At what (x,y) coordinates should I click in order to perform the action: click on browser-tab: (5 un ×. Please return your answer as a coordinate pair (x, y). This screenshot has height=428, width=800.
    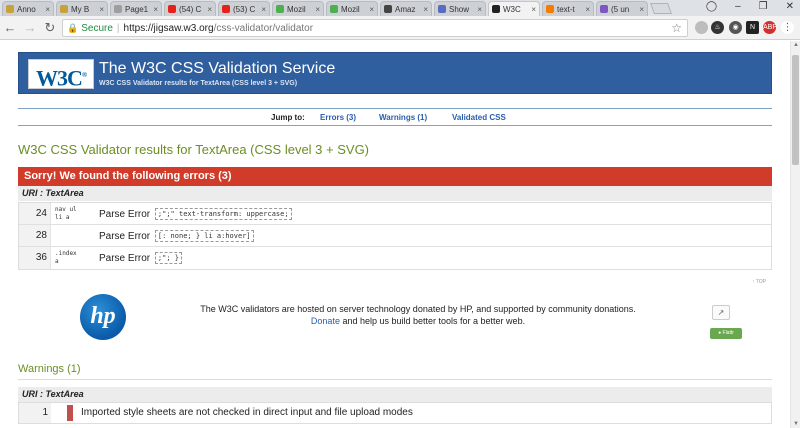
    Looking at the image, I should click on (622, 8).